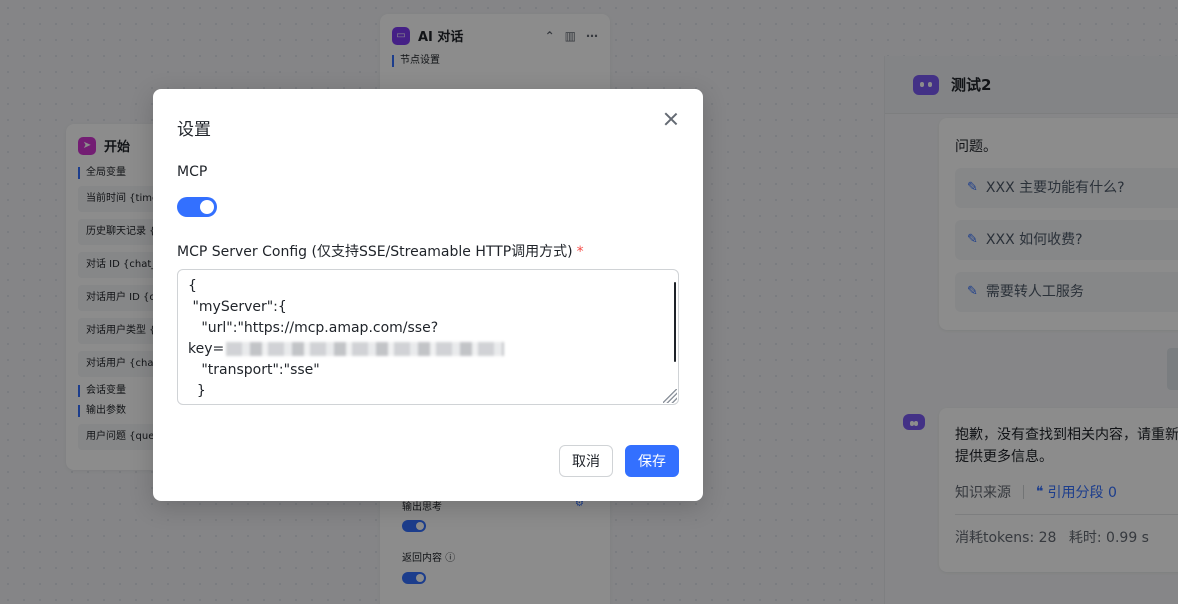 Image resolution: width=1178 pixels, height=604 pixels. I want to click on textarea-scrollbar, so click(675, 322).